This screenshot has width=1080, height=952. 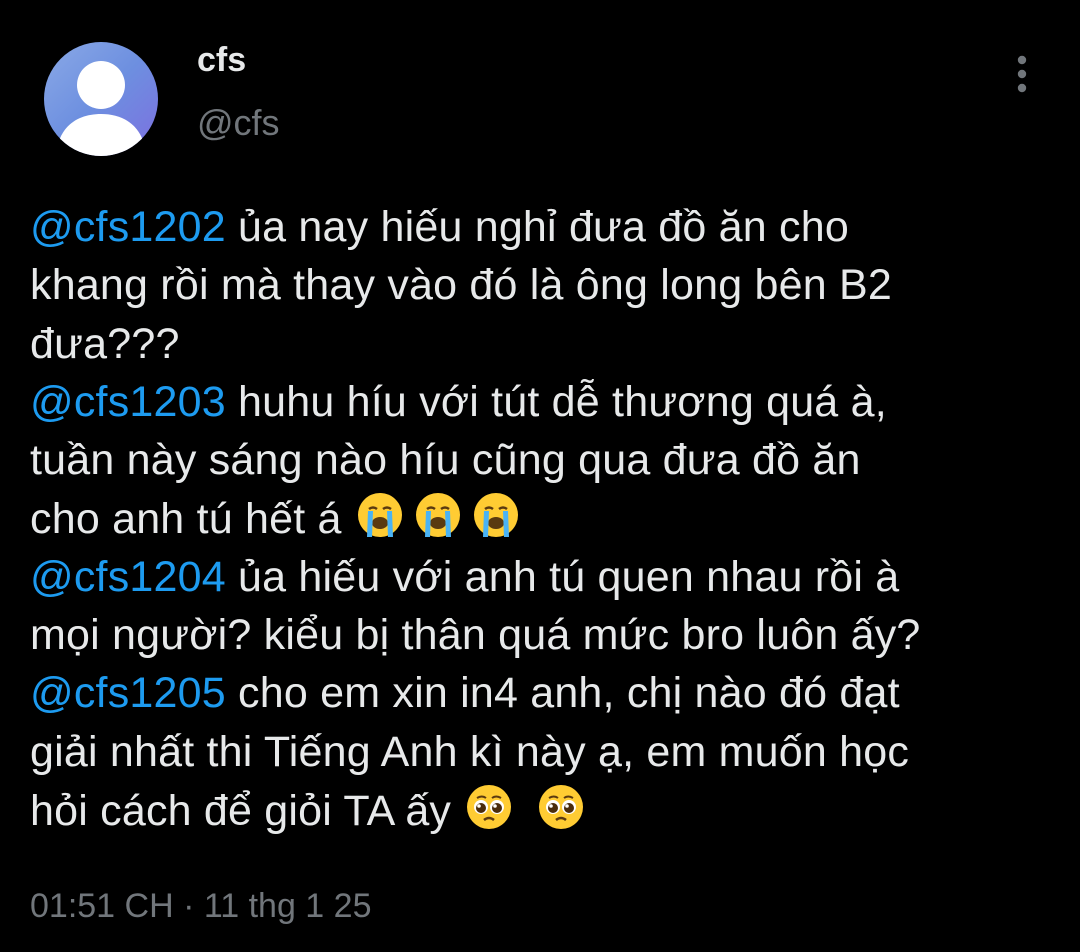 I want to click on mention-link: @cfs1203, so click(x=128, y=402).